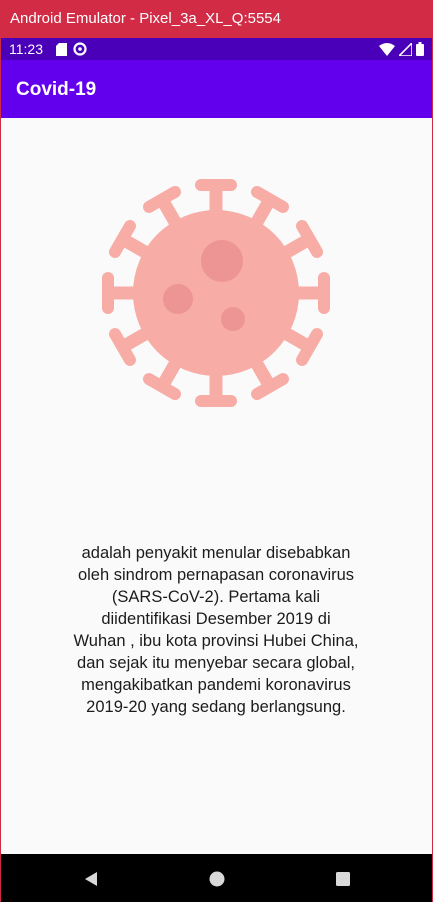 This screenshot has height=902, width=433. I want to click on virus-icon, so click(216, 293).